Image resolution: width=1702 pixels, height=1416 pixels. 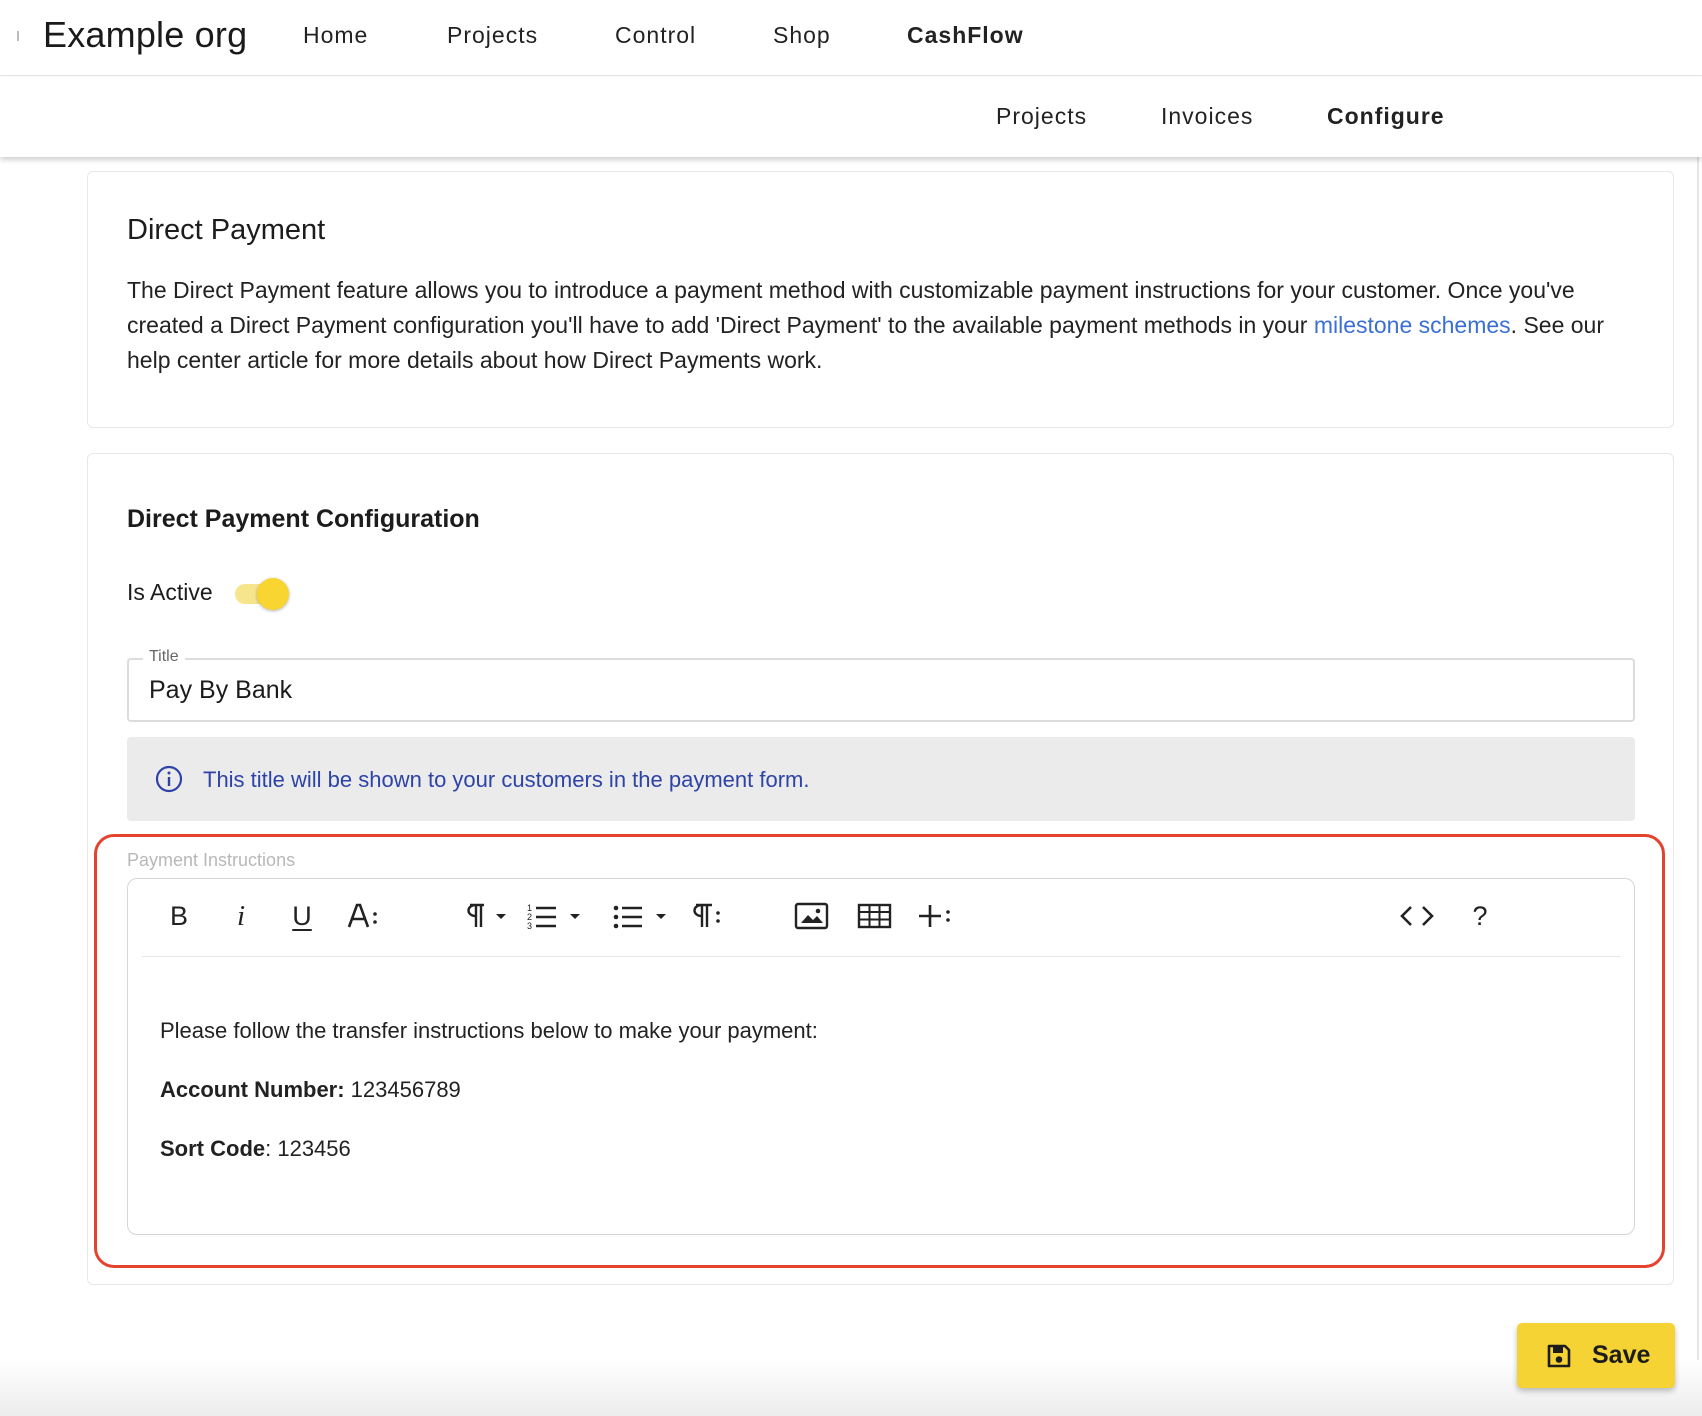 I want to click on save-button: Save, so click(x=1596, y=1355).